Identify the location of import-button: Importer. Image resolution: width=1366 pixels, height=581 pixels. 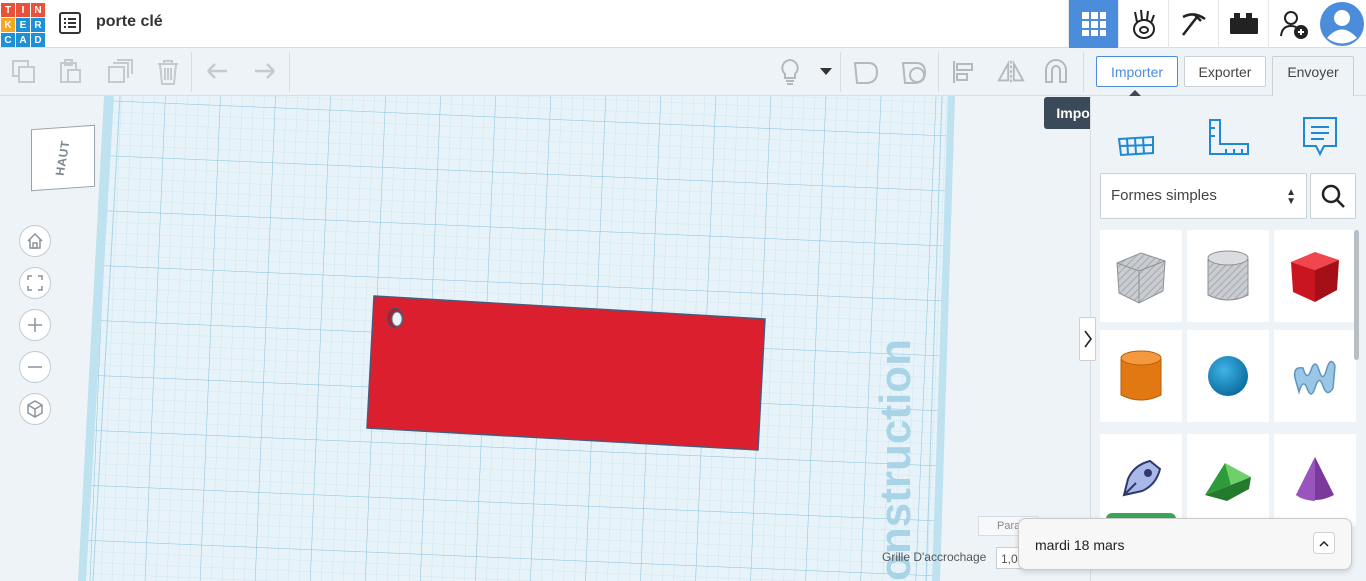
(1137, 71).